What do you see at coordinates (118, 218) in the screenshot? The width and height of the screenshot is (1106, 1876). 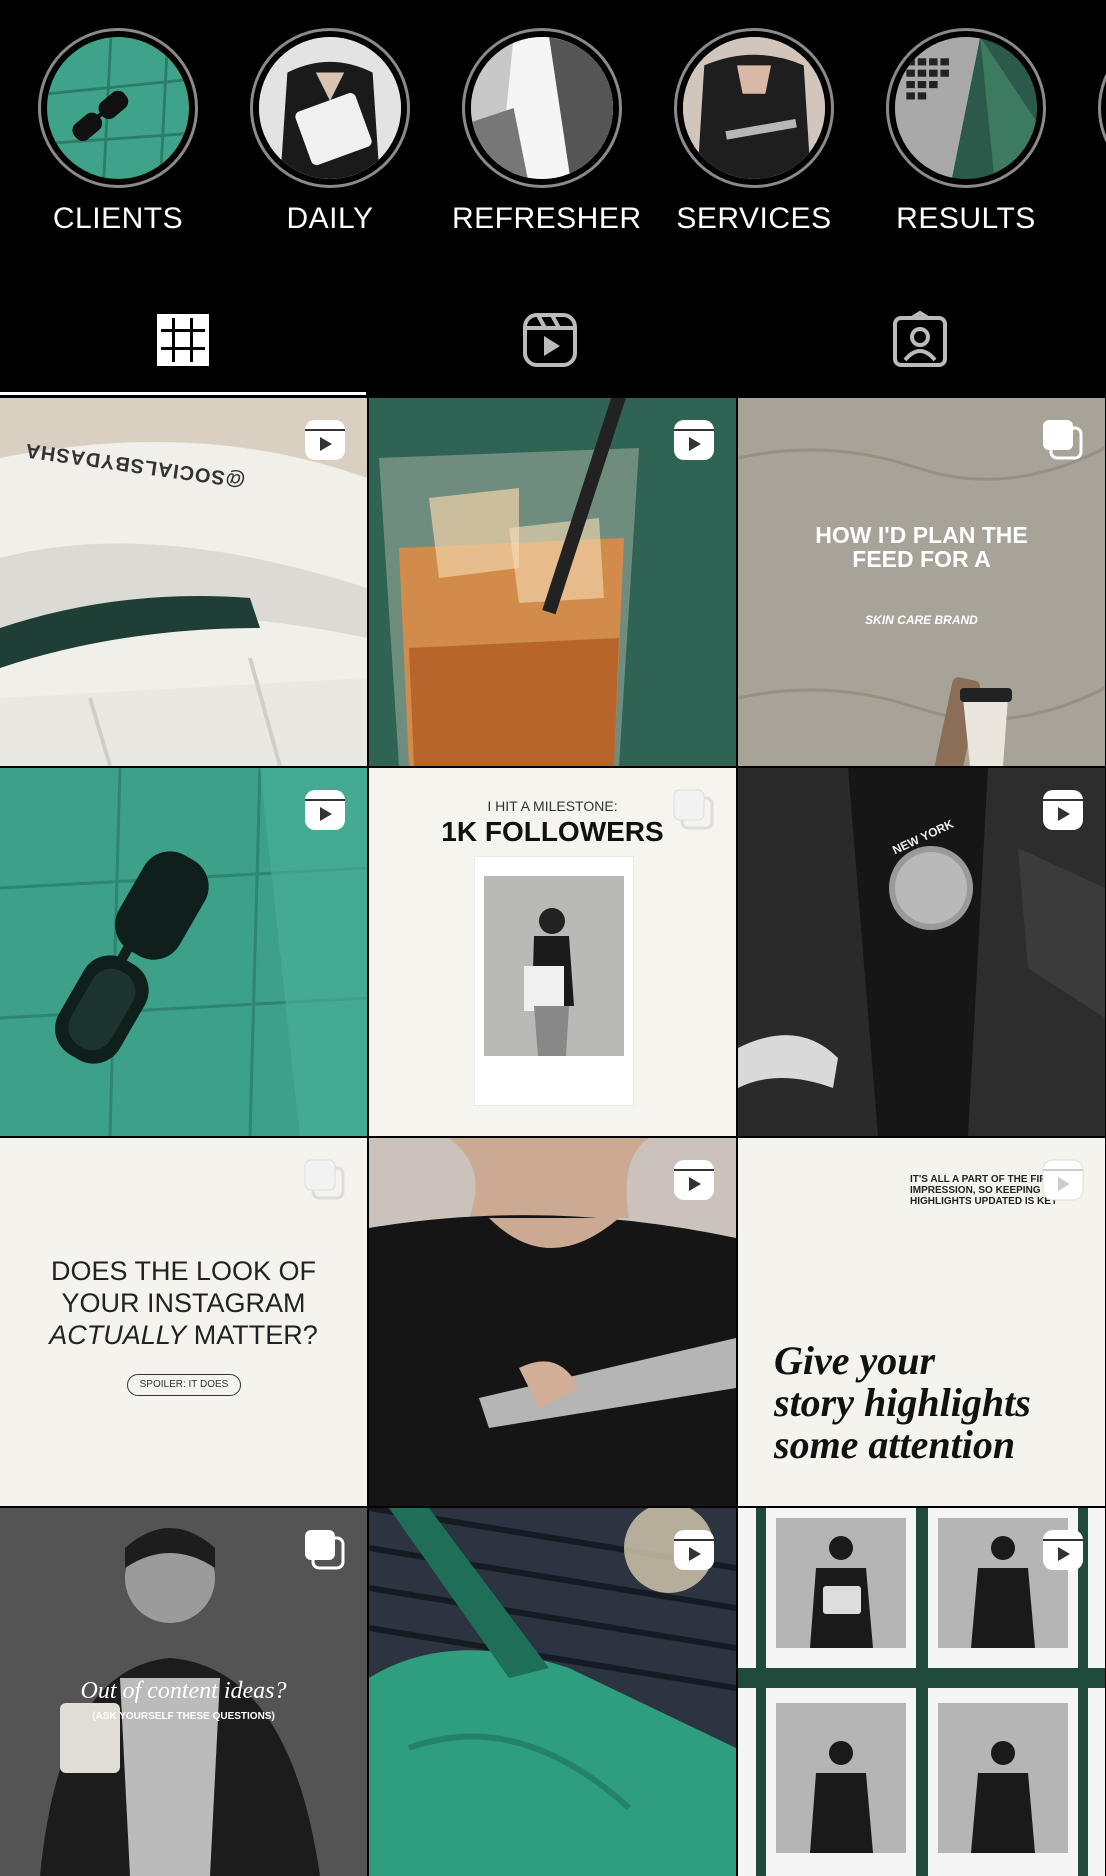 I see `highlight-label: CLIENTS` at bounding box center [118, 218].